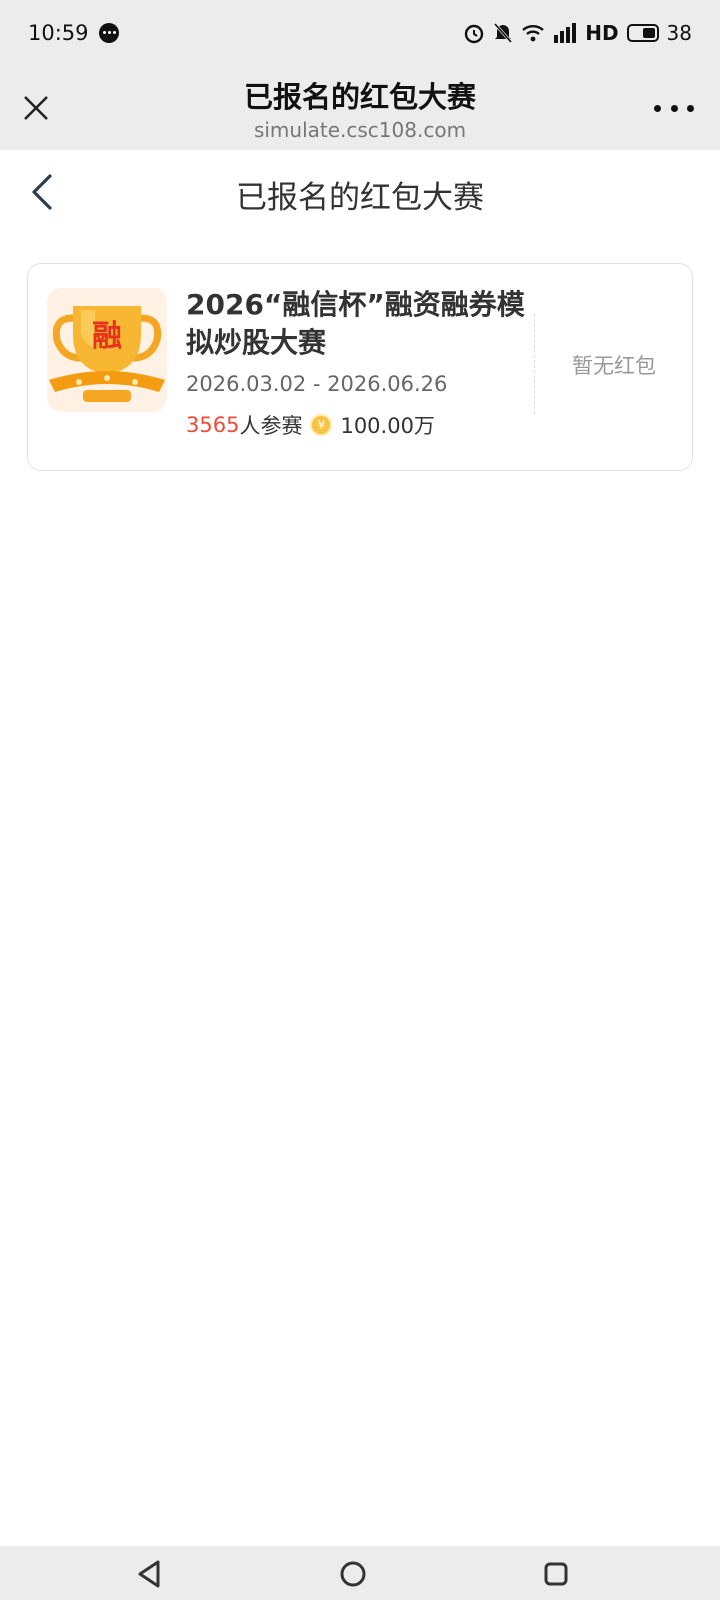 This screenshot has height=1600, width=720. I want to click on system-nav-bar, so click(360, 1573).